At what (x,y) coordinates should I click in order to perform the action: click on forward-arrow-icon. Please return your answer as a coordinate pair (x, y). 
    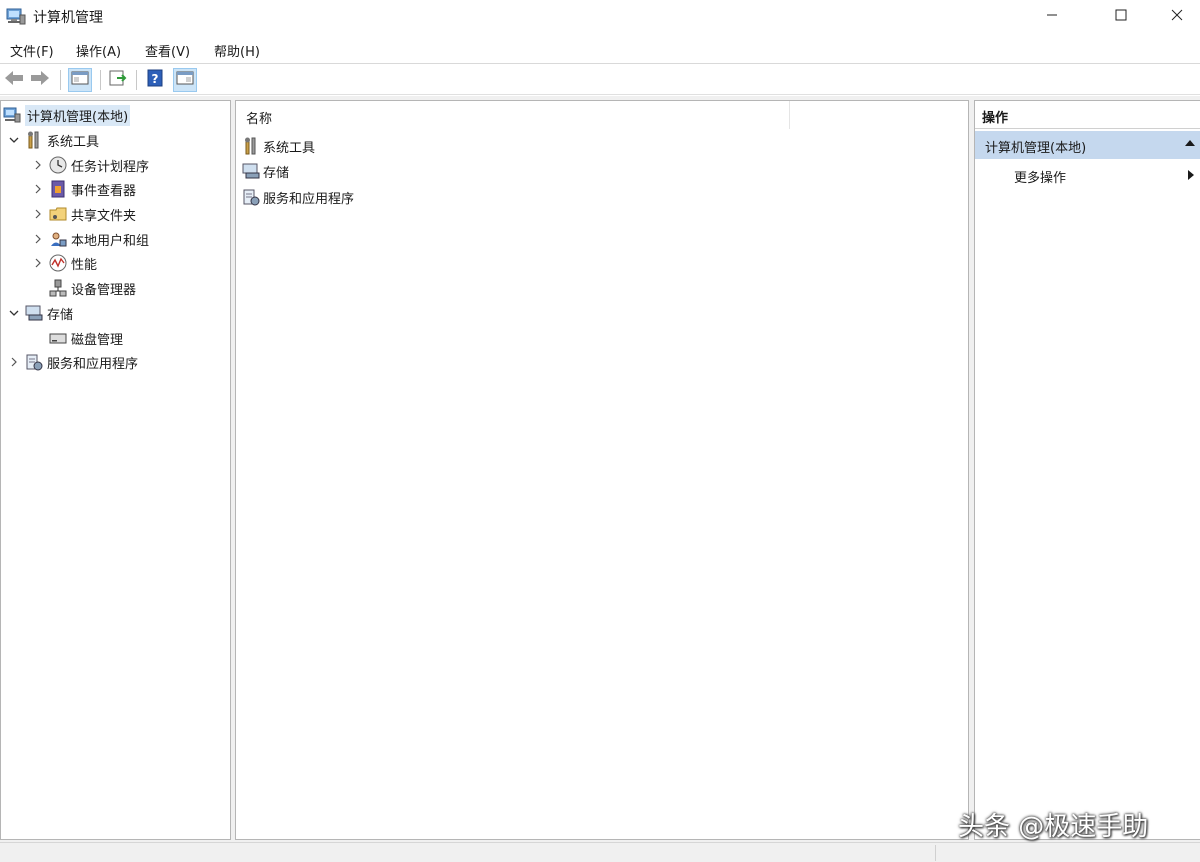
    Looking at the image, I should click on (40, 80).